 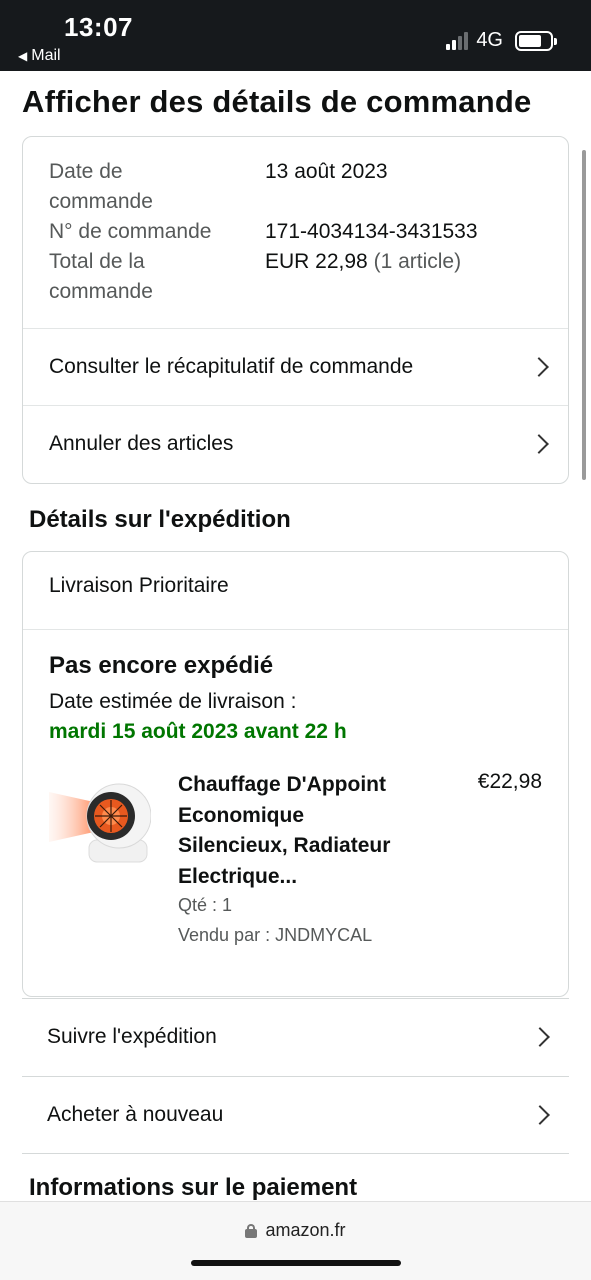 What do you see at coordinates (173, 701) in the screenshot?
I see `estimated-delivery-label: Date estimée de livraison :` at bounding box center [173, 701].